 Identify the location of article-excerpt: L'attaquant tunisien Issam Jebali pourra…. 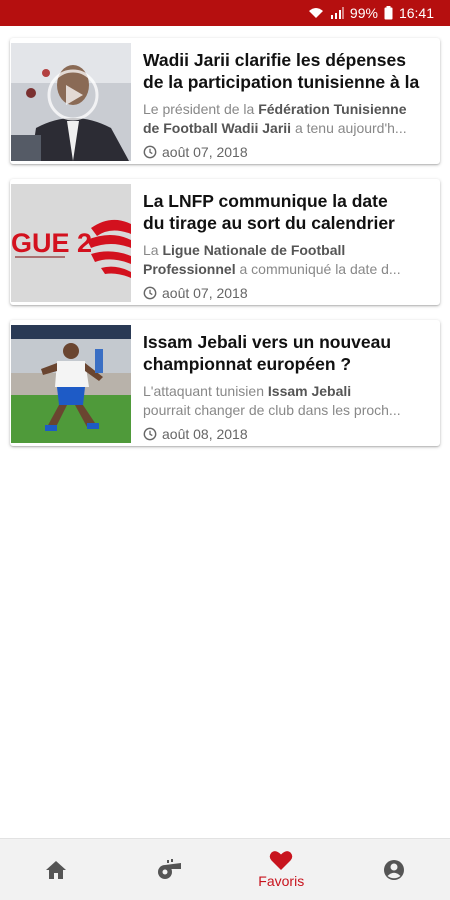
(287, 401).